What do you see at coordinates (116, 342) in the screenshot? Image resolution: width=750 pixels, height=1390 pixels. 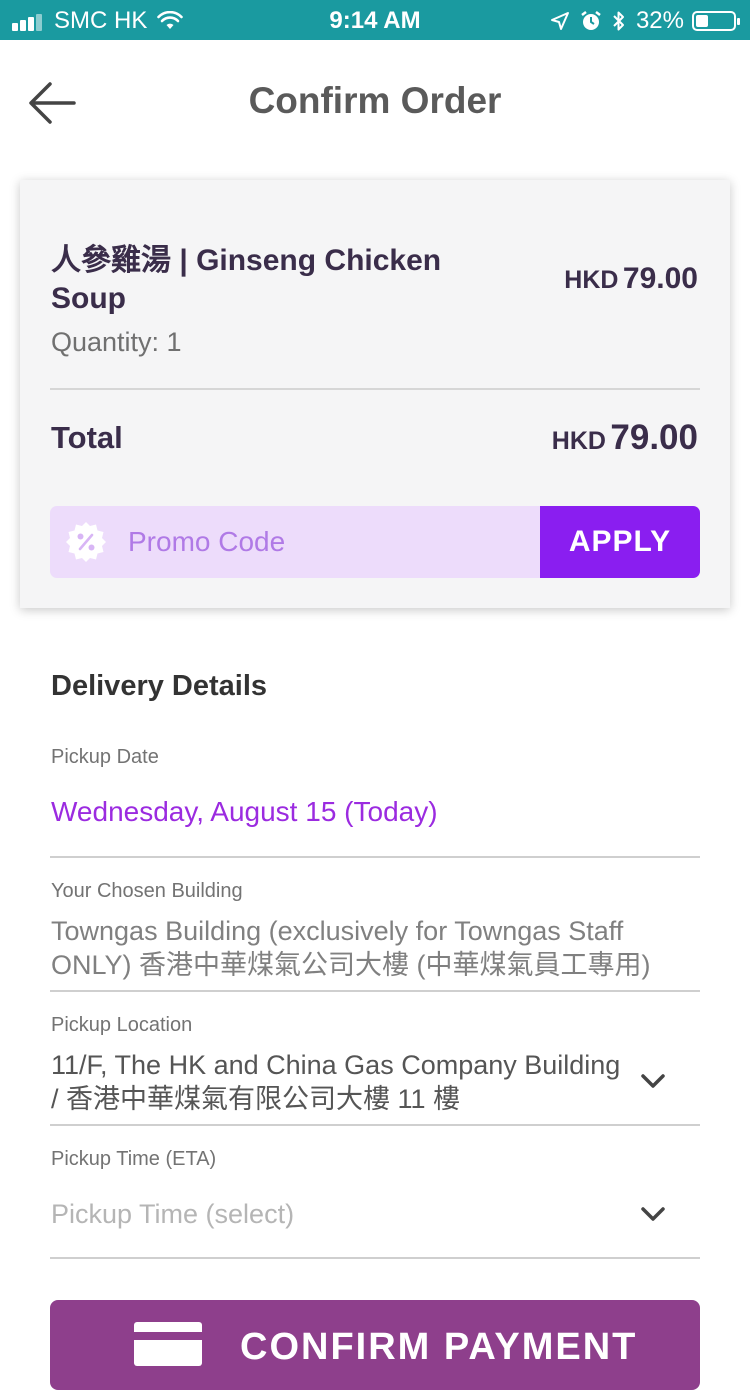 I see `item-quantity: Quantity: 1` at bounding box center [116, 342].